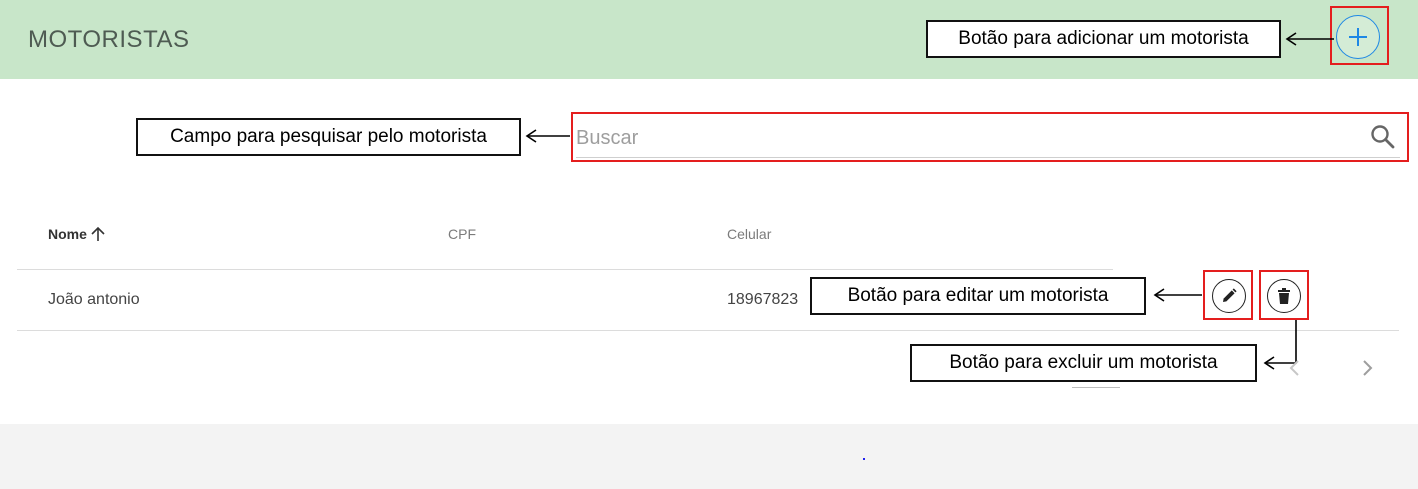 The width and height of the screenshot is (1418, 489). What do you see at coordinates (763, 299) in the screenshot?
I see `cell-celular: 18967823` at bounding box center [763, 299].